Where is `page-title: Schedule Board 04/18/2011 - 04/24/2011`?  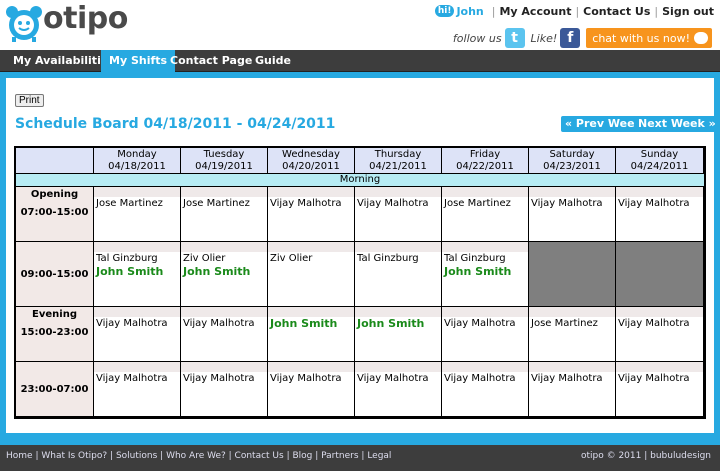
page-title: Schedule Board 04/18/2011 - 04/24/2011 is located at coordinates (175, 124).